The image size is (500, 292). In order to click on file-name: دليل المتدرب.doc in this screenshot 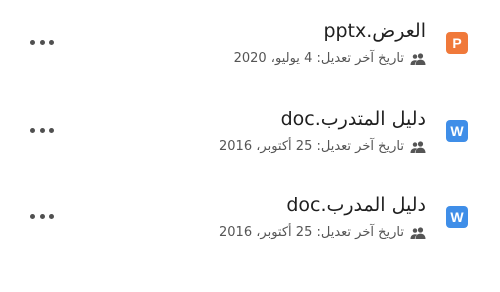, I will do `click(353, 119)`.